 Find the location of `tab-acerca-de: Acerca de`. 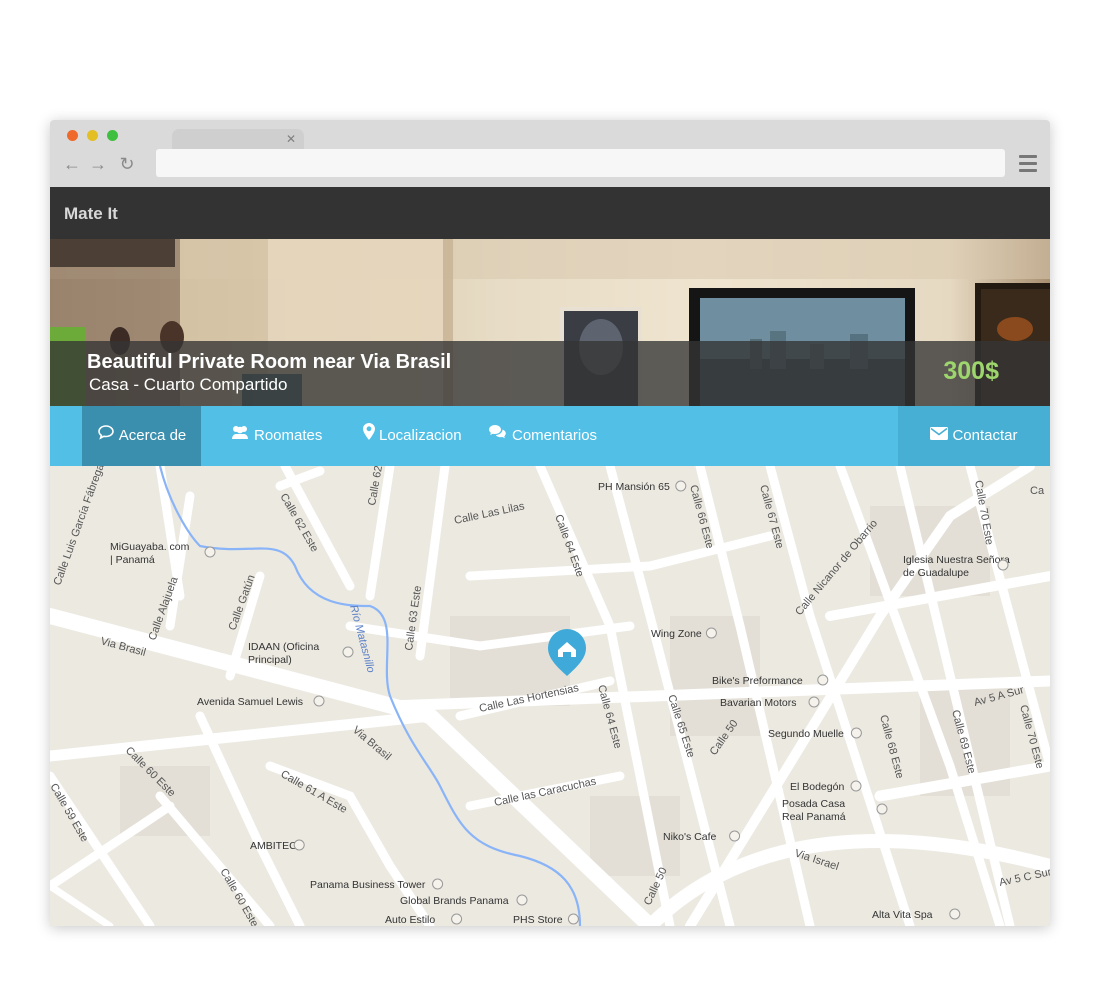

tab-acerca-de: Acerca de is located at coordinates (141, 436).